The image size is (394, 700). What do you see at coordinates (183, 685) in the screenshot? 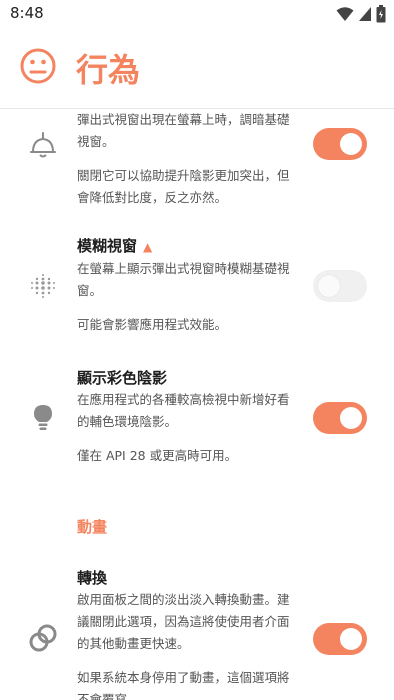
I see `setting-note: 如果系統本身停用了動畫，這個選項將不會覆寫。` at bounding box center [183, 685].